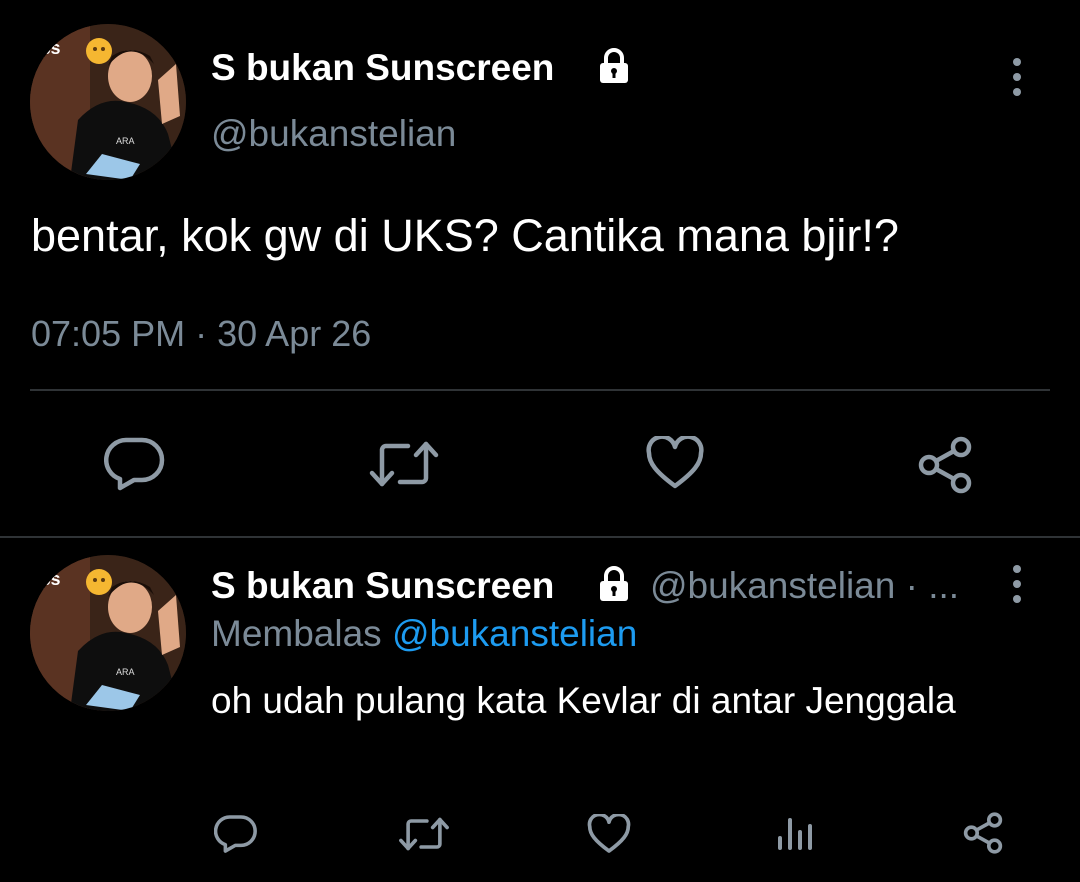  I want to click on tweet-separator, so click(540, 537).